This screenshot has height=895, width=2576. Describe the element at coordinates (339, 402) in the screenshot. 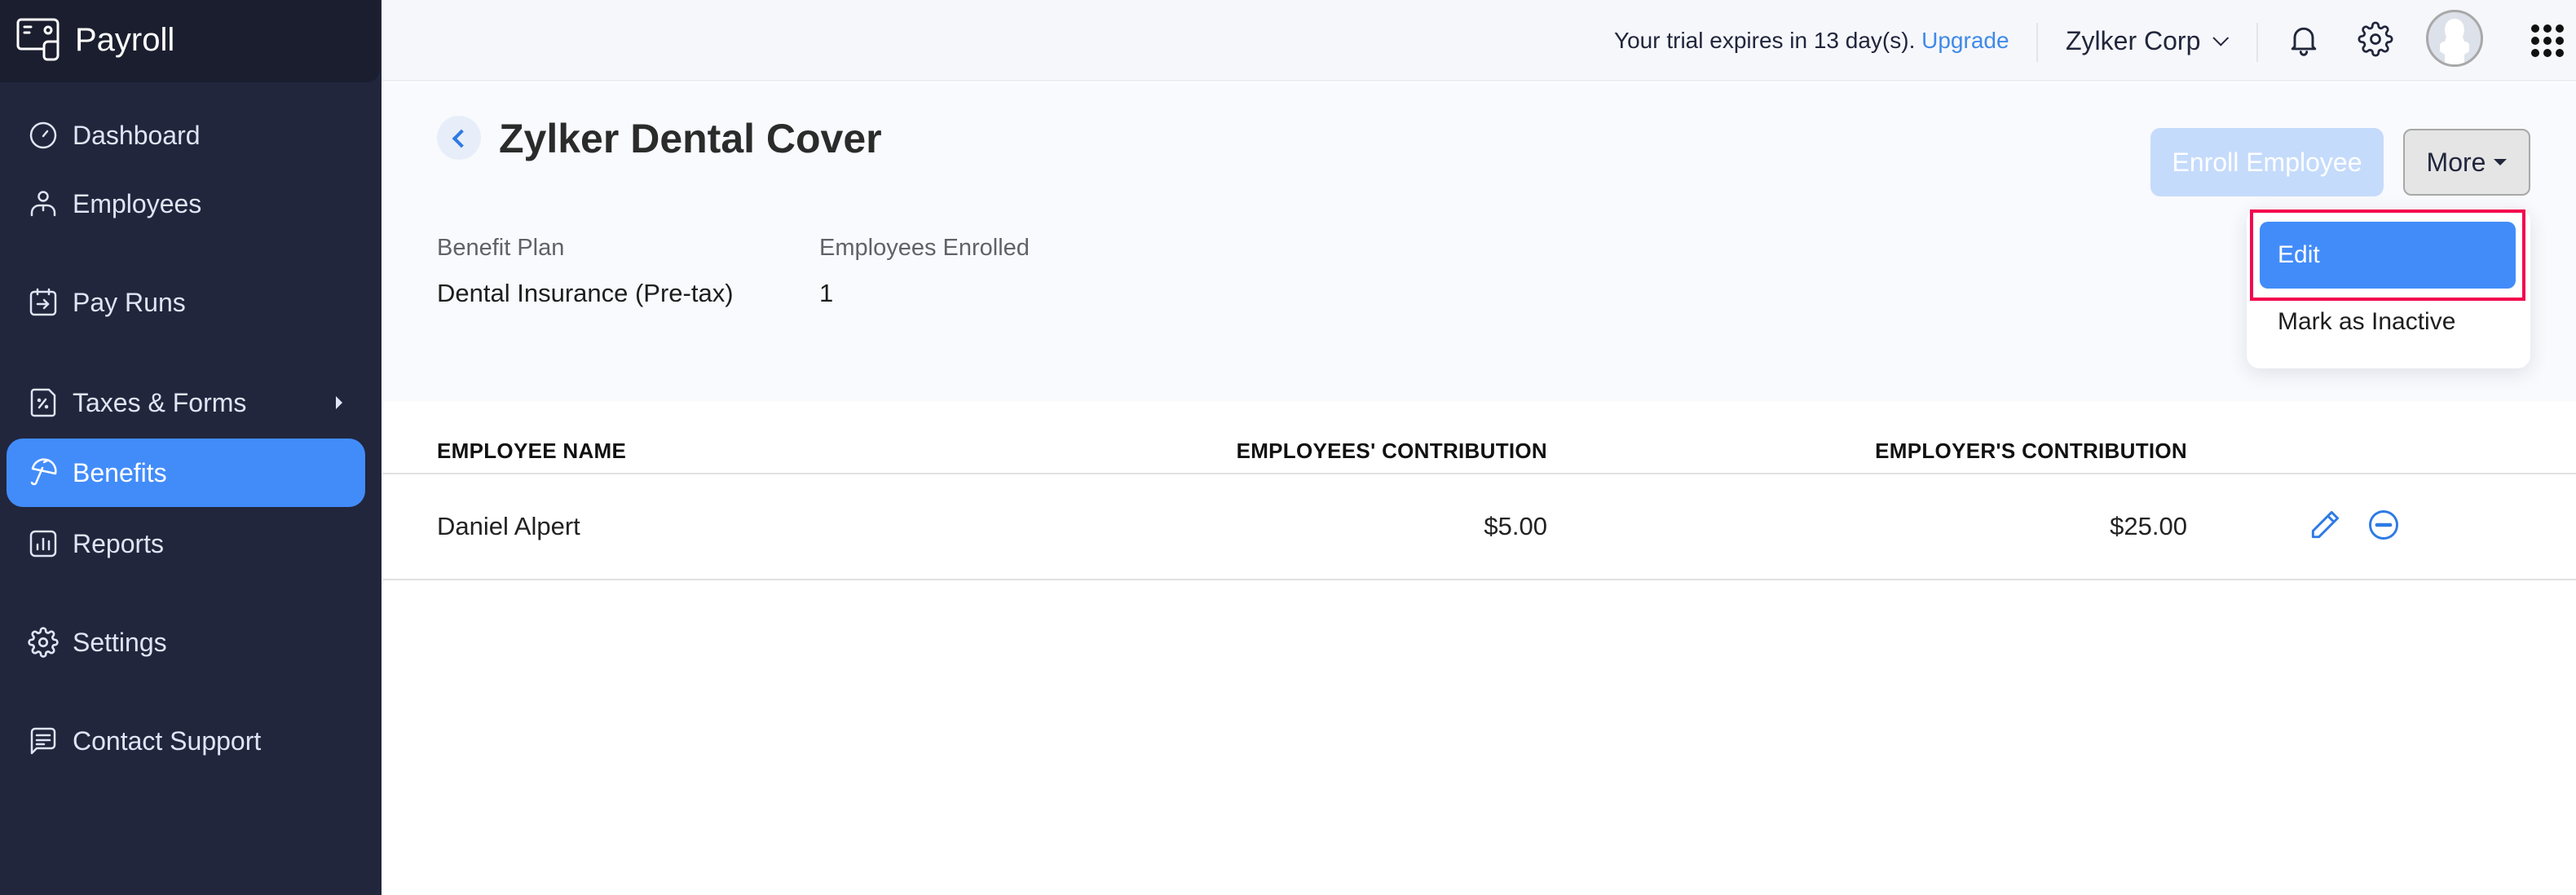

I see `submenu-arrow-icon` at that location.